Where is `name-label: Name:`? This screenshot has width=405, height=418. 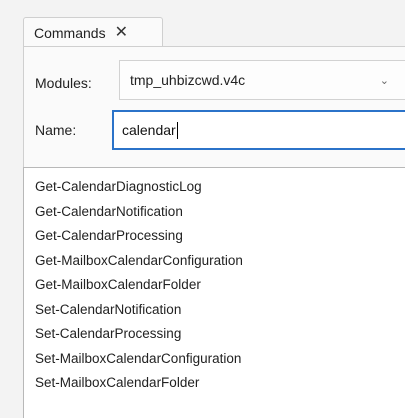 name-label: Name: is located at coordinates (56, 130).